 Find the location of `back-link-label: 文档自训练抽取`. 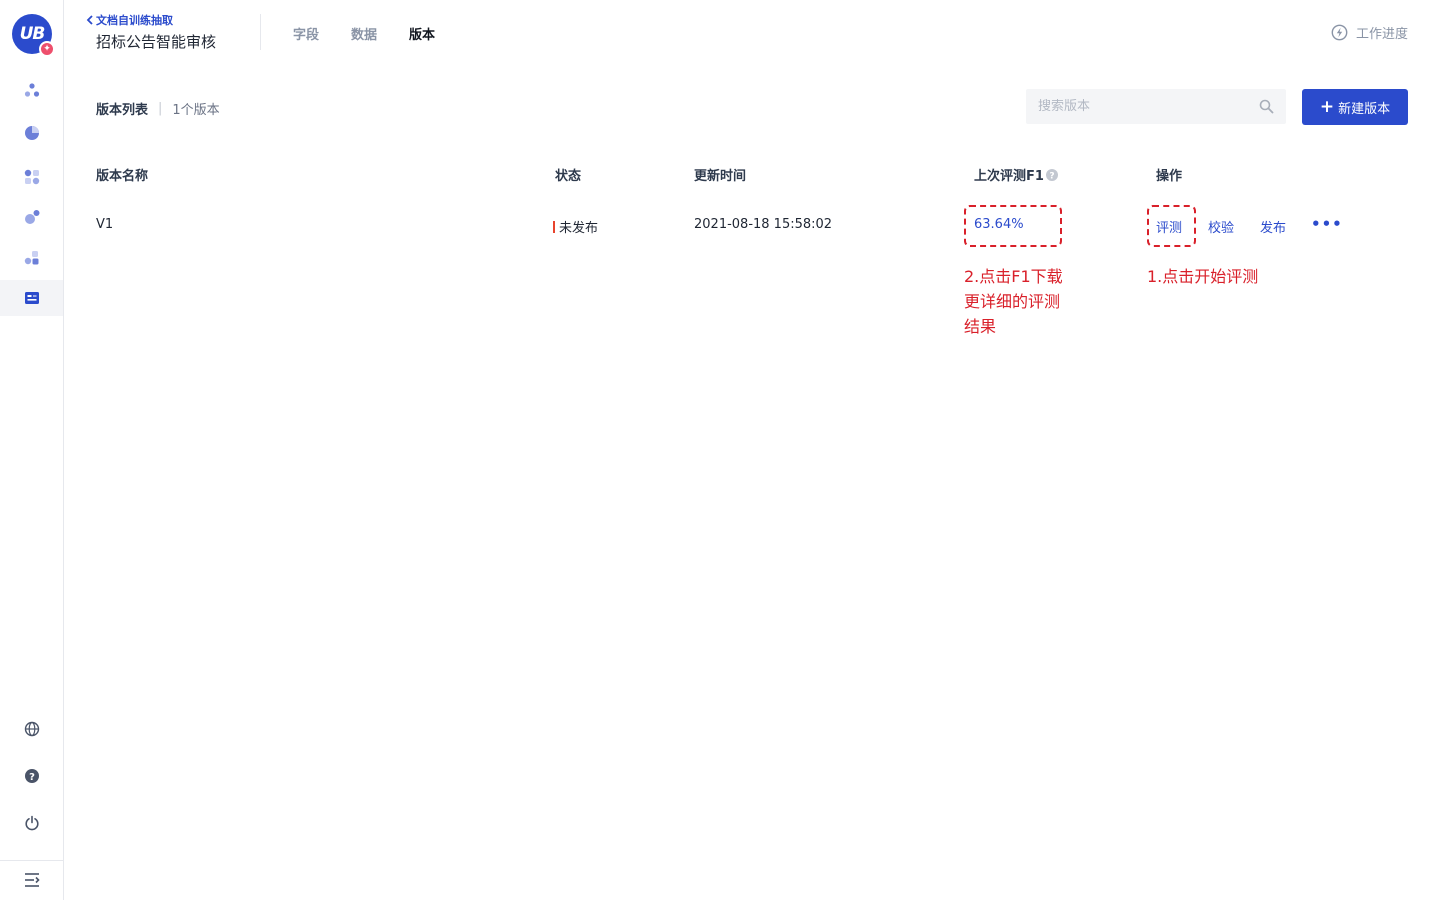

back-link-label: 文档自训练抽取 is located at coordinates (134, 20).